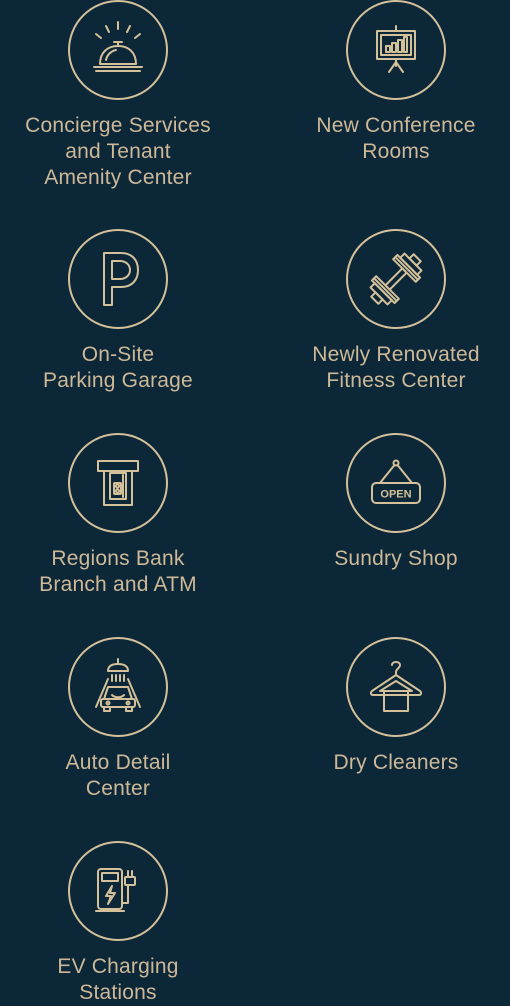 Image resolution: width=510 pixels, height=1006 pixels. I want to click on presentation-board-icon, so click(396, 50).